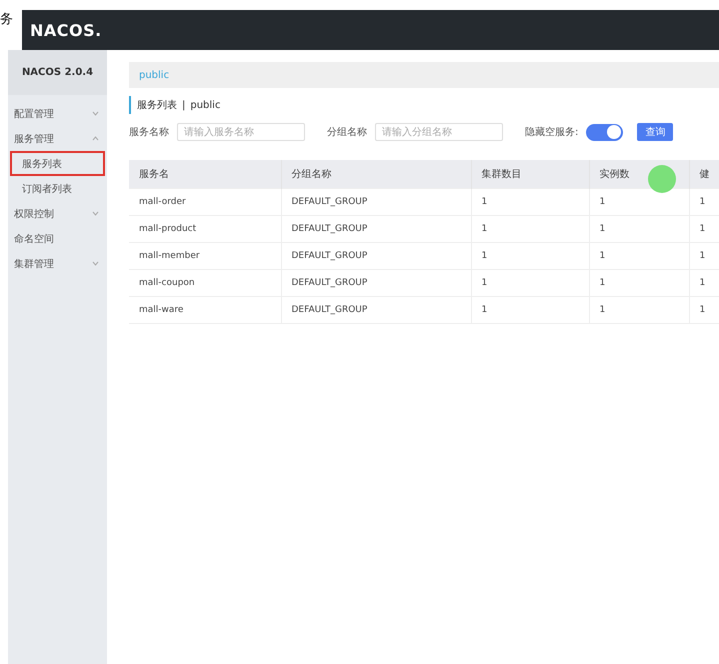 This screenshot has width=719, height=664. I want to click on submenu-item: 服务列表, so click(57, 163).